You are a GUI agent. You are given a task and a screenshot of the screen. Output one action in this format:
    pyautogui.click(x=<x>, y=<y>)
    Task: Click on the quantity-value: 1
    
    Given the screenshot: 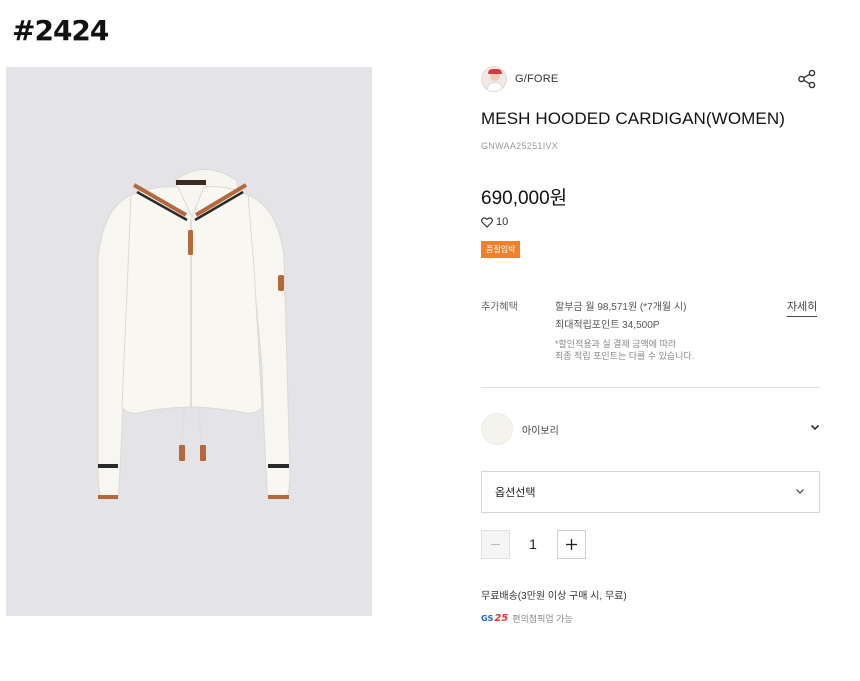 What is the action you would take?
    pyautogui.click(x=533, y=544)
    